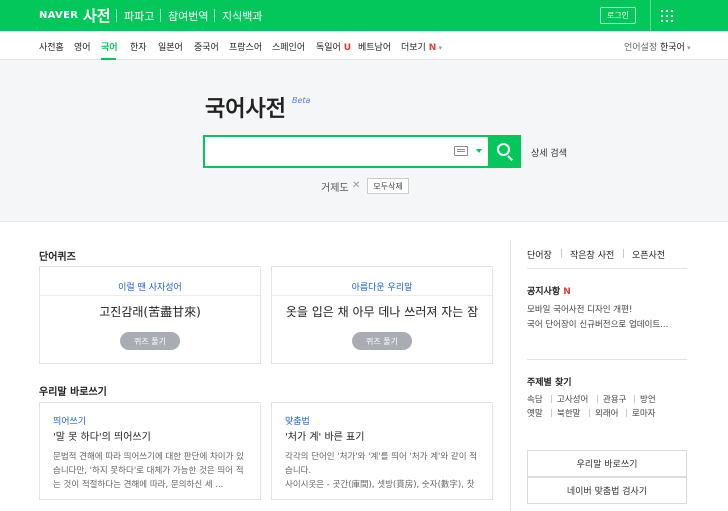  I want to click on nav-french: 프랑스어, so click(245, 46).